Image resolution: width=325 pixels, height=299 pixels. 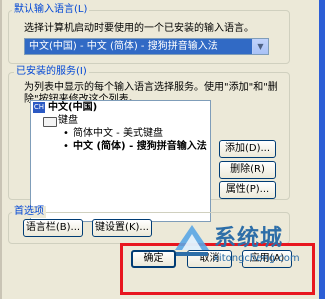 What do you see at coordinates (51, 72) in the screenshot?
I see `installed-services-legend: 已安装的服务(I)` at bounding box center [51, 72].